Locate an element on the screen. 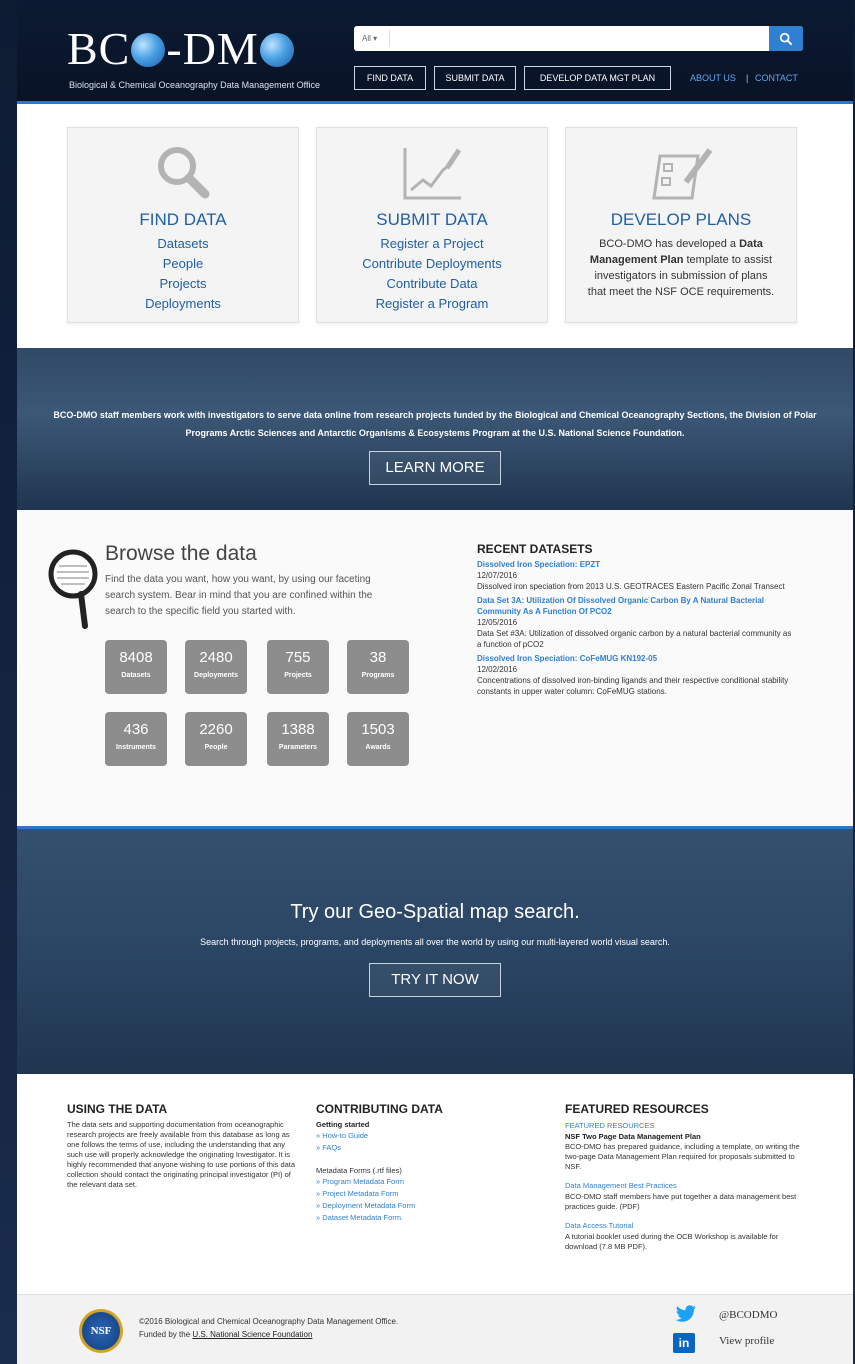 The width and height of the screenshot is (855, 1364). faqs-link: » FAQs is located at coordinates (426, 1148).